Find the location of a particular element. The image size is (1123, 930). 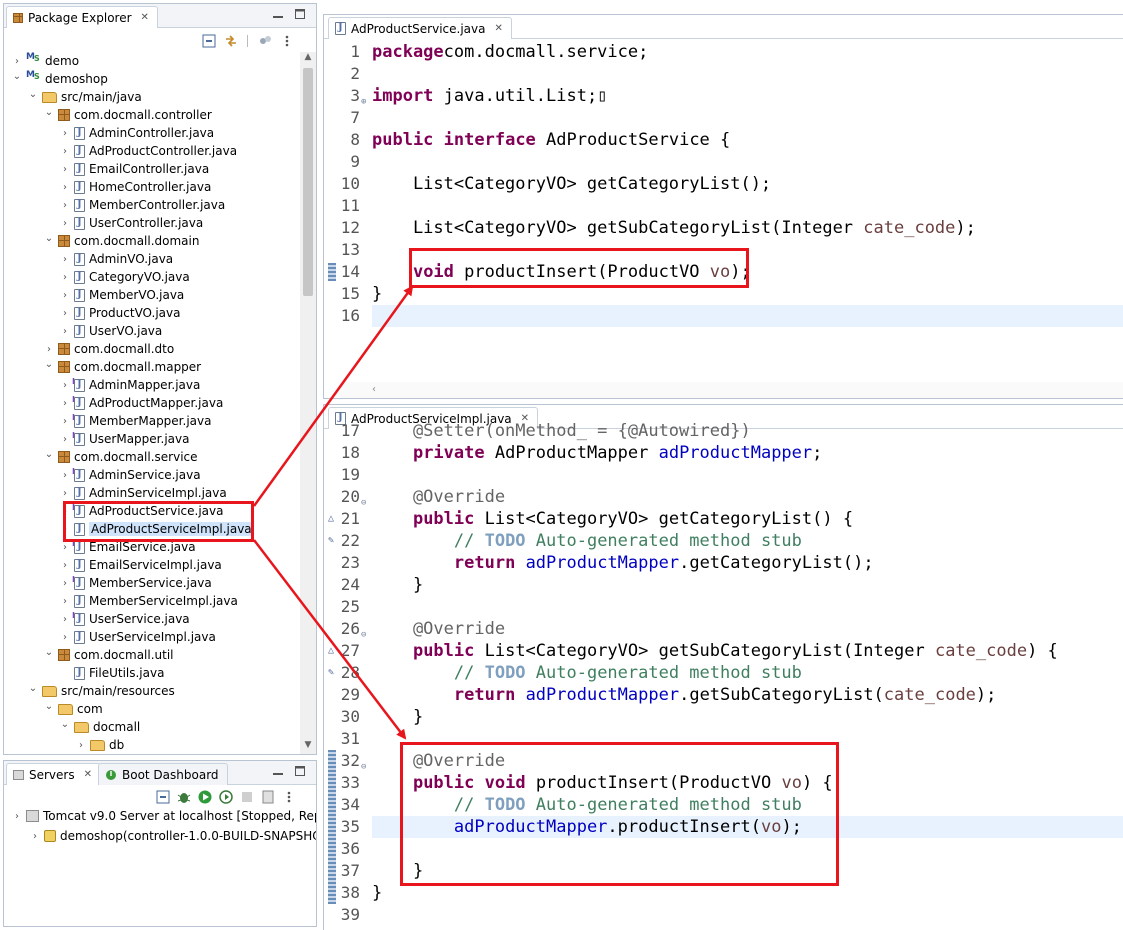

tree-item: › AdminMapper.java is located at coordinates (130, 385).